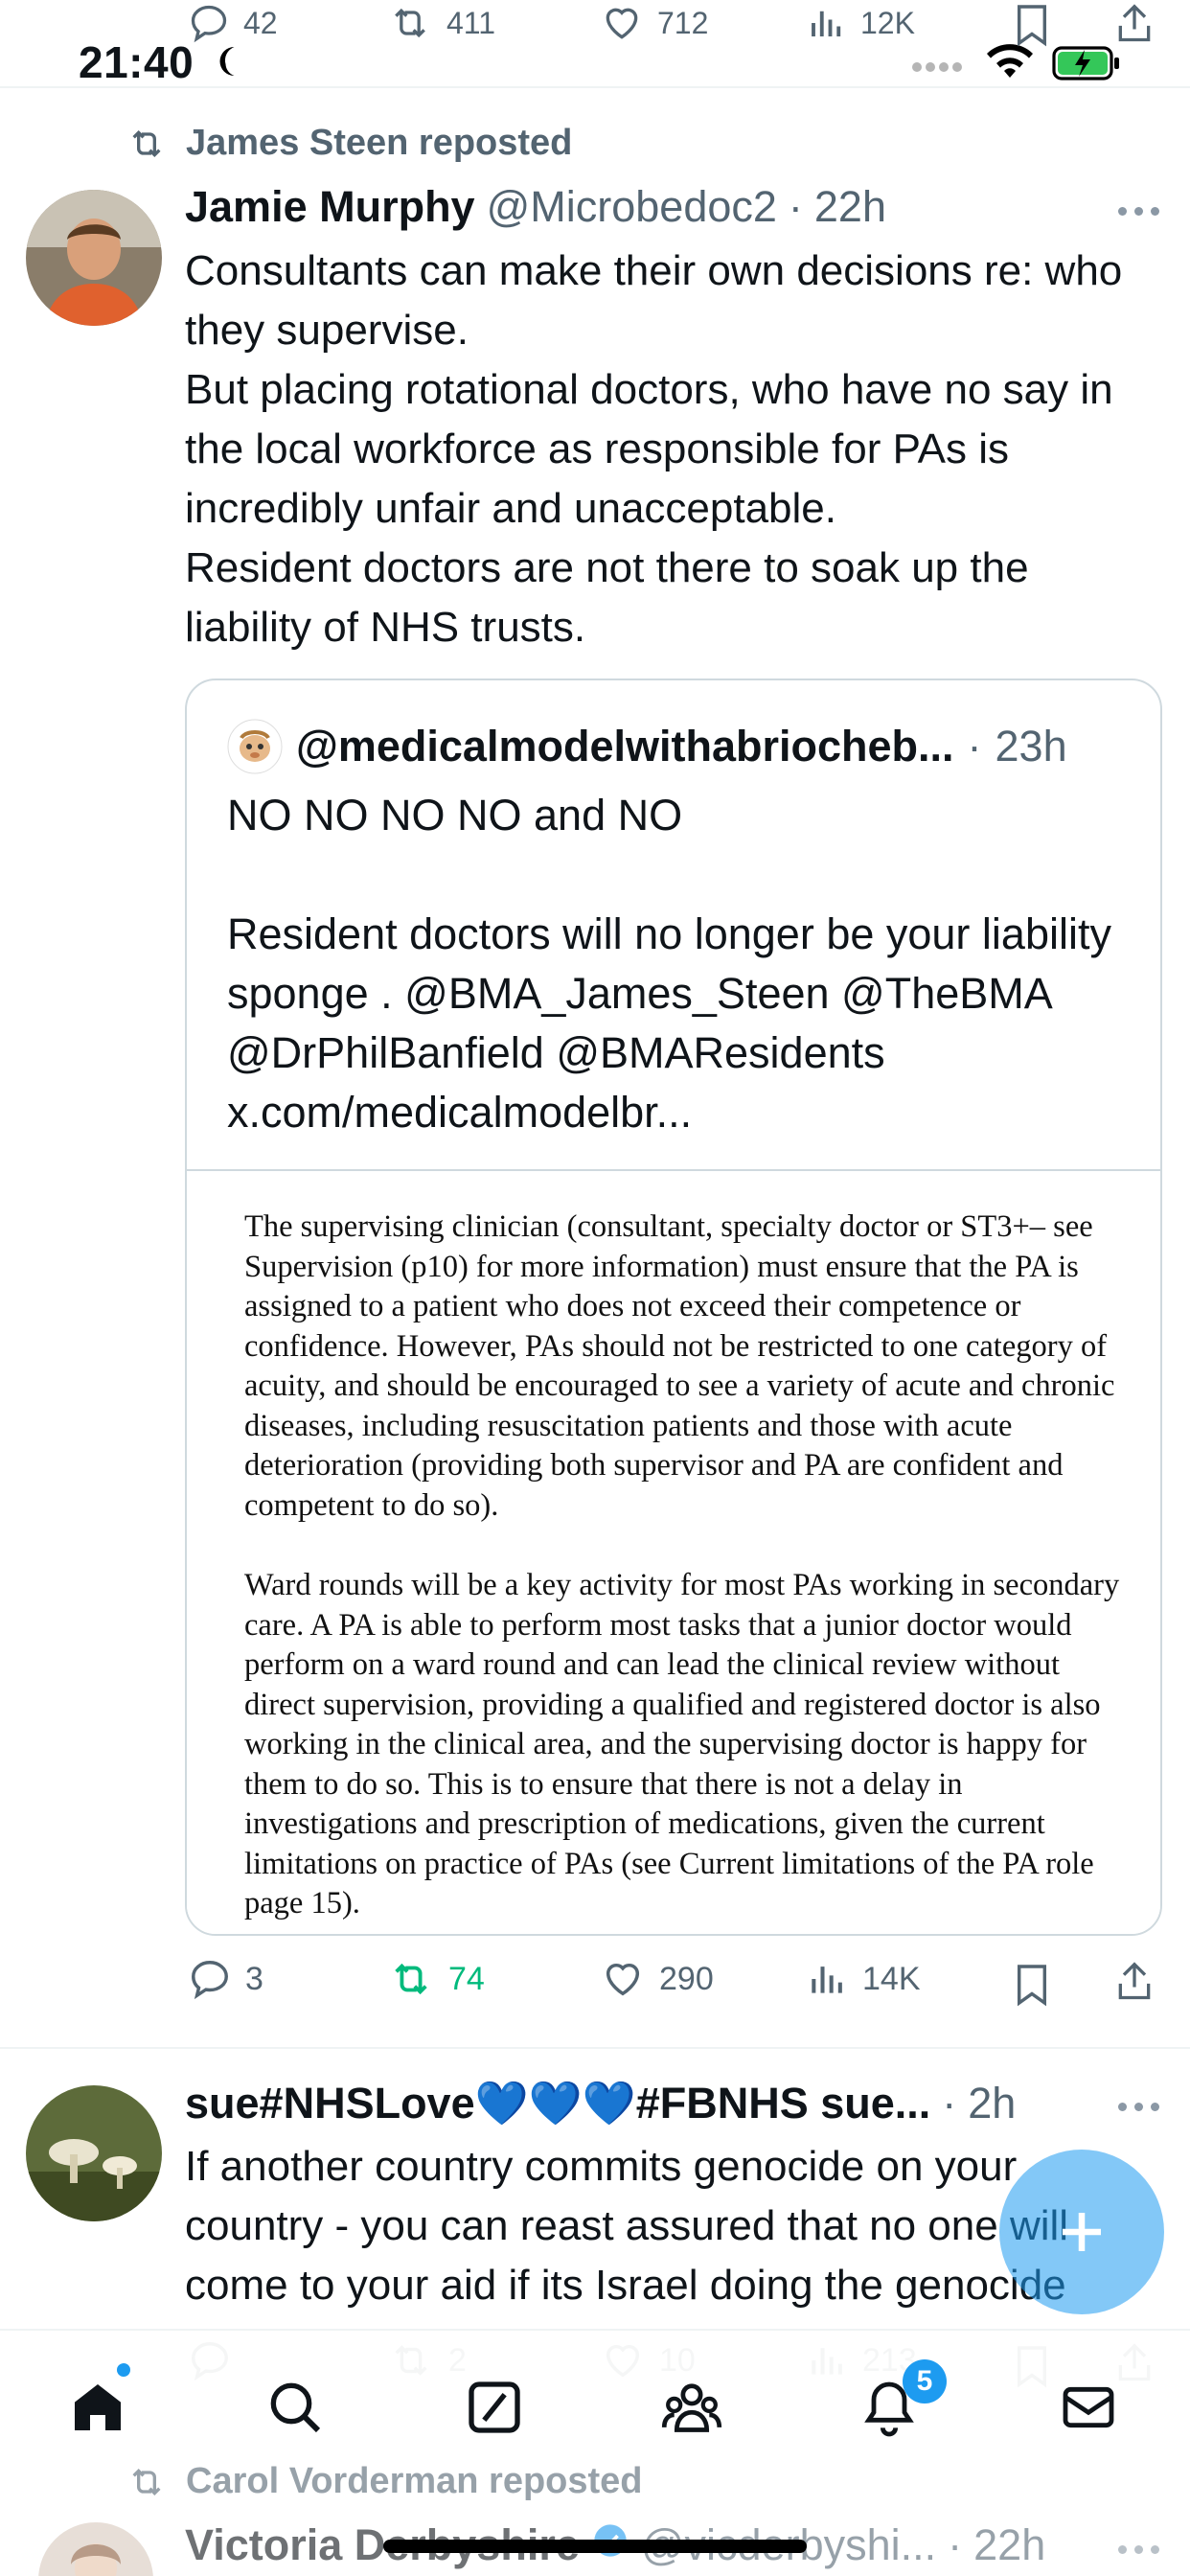 Image resolution: width=1190 pixels, height=2576 pixels. I want to click on repost-count: 411, so click(471, 22).